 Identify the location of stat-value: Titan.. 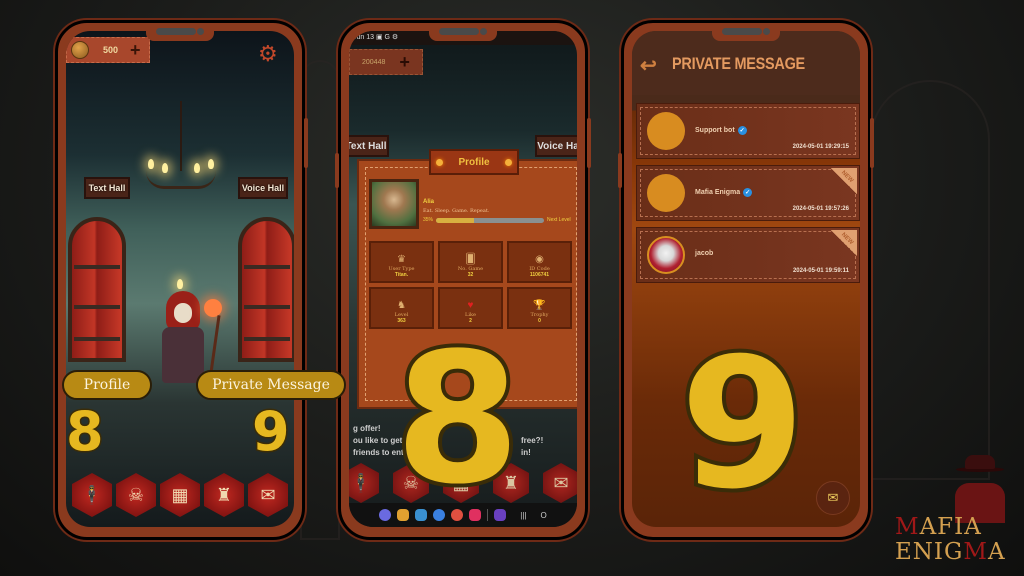
(401, 275).